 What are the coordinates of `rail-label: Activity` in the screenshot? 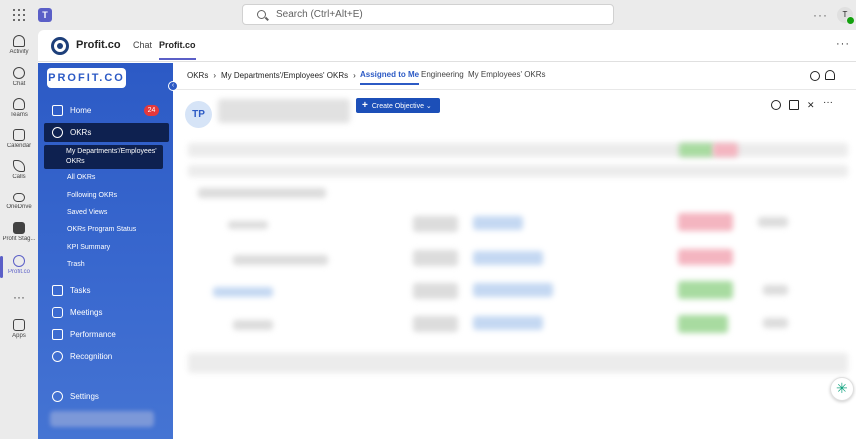 It's located at (19, 52).